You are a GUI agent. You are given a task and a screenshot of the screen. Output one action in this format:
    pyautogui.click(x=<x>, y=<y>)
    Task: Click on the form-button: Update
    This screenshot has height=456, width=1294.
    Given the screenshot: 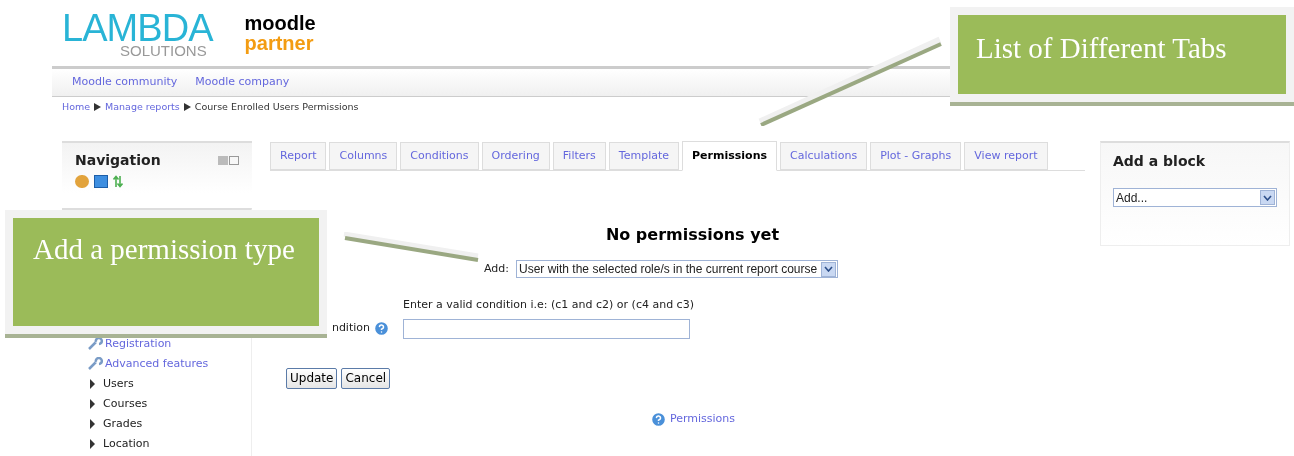 What is the action you would take?
    pyautogui.click(x=312, y=378)
    